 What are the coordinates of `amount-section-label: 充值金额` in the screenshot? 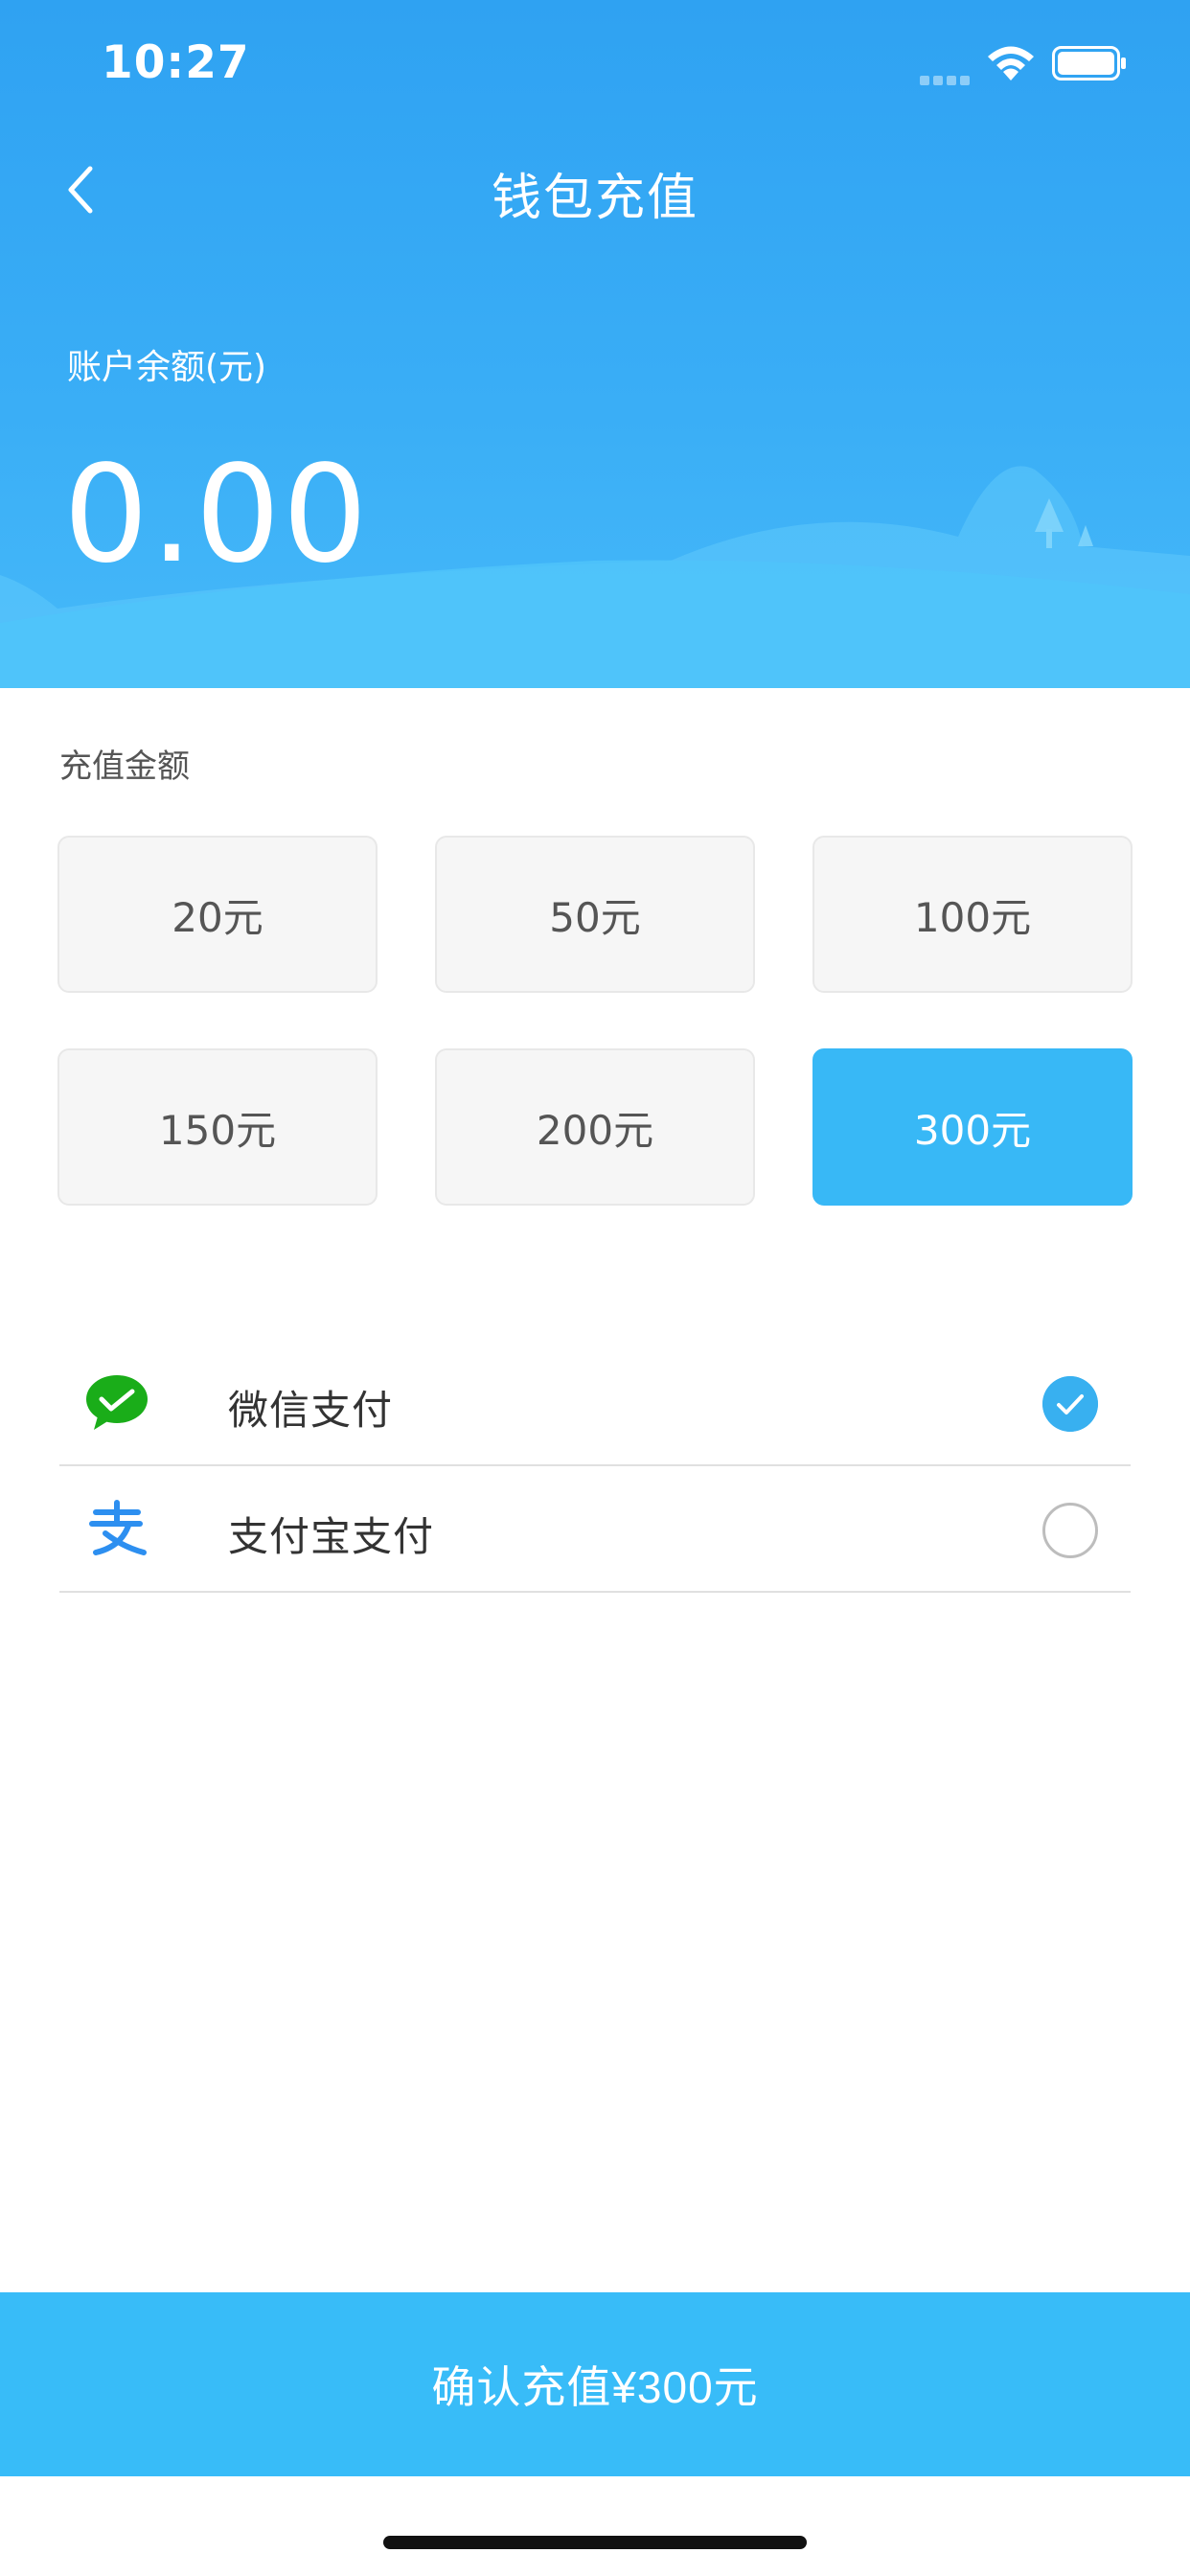 It's located at (125, 767).